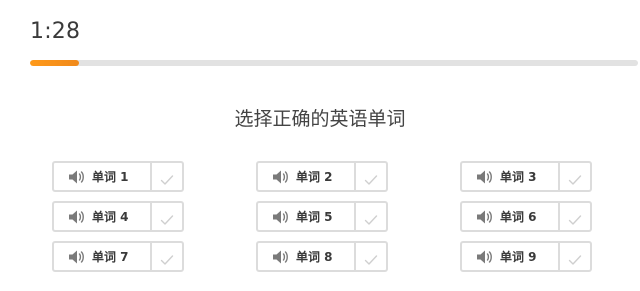  I want to click on word-option-4: 单词 4, so click(118, 216).